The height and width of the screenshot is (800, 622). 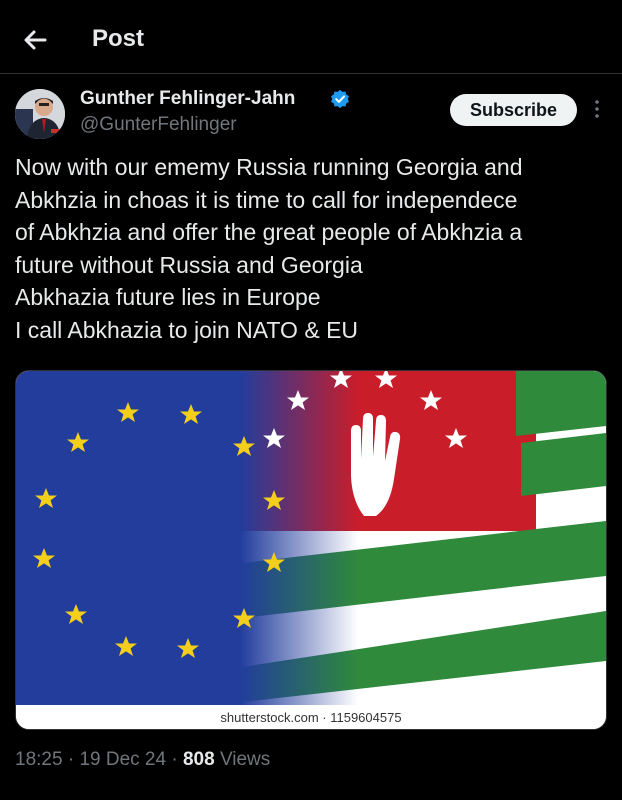 What do you see at coordinates (513, 110) in the screenshot?
I see `subscribe-button: Subscribe` at bounding box center [513, 110].